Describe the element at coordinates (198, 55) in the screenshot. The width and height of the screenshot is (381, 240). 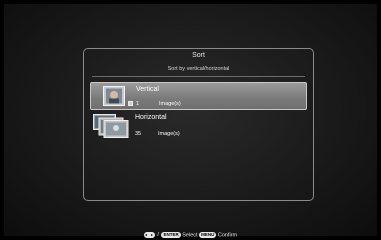
I see `dialog-title: Sort` at that location.